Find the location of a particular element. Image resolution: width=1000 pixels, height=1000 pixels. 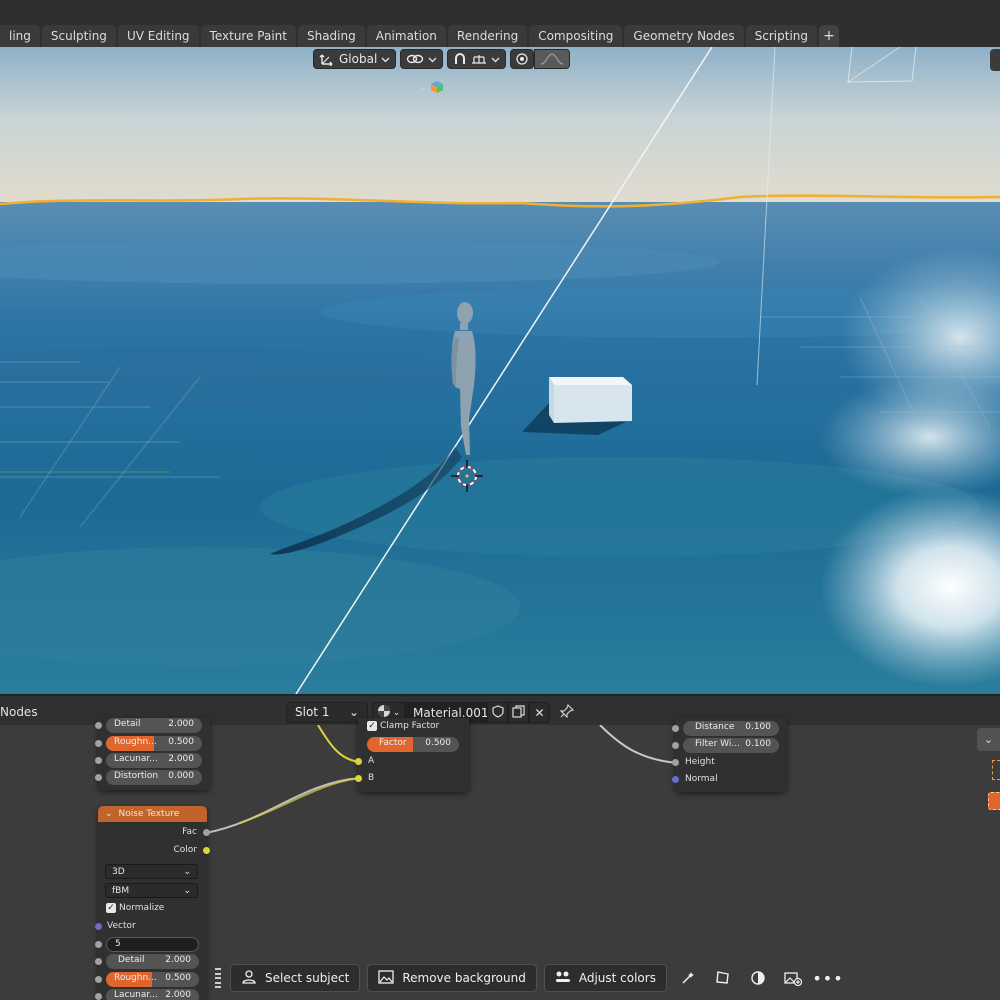

noise-type-dropdown: fBM ⌄ is located at coordinates (151, 890).